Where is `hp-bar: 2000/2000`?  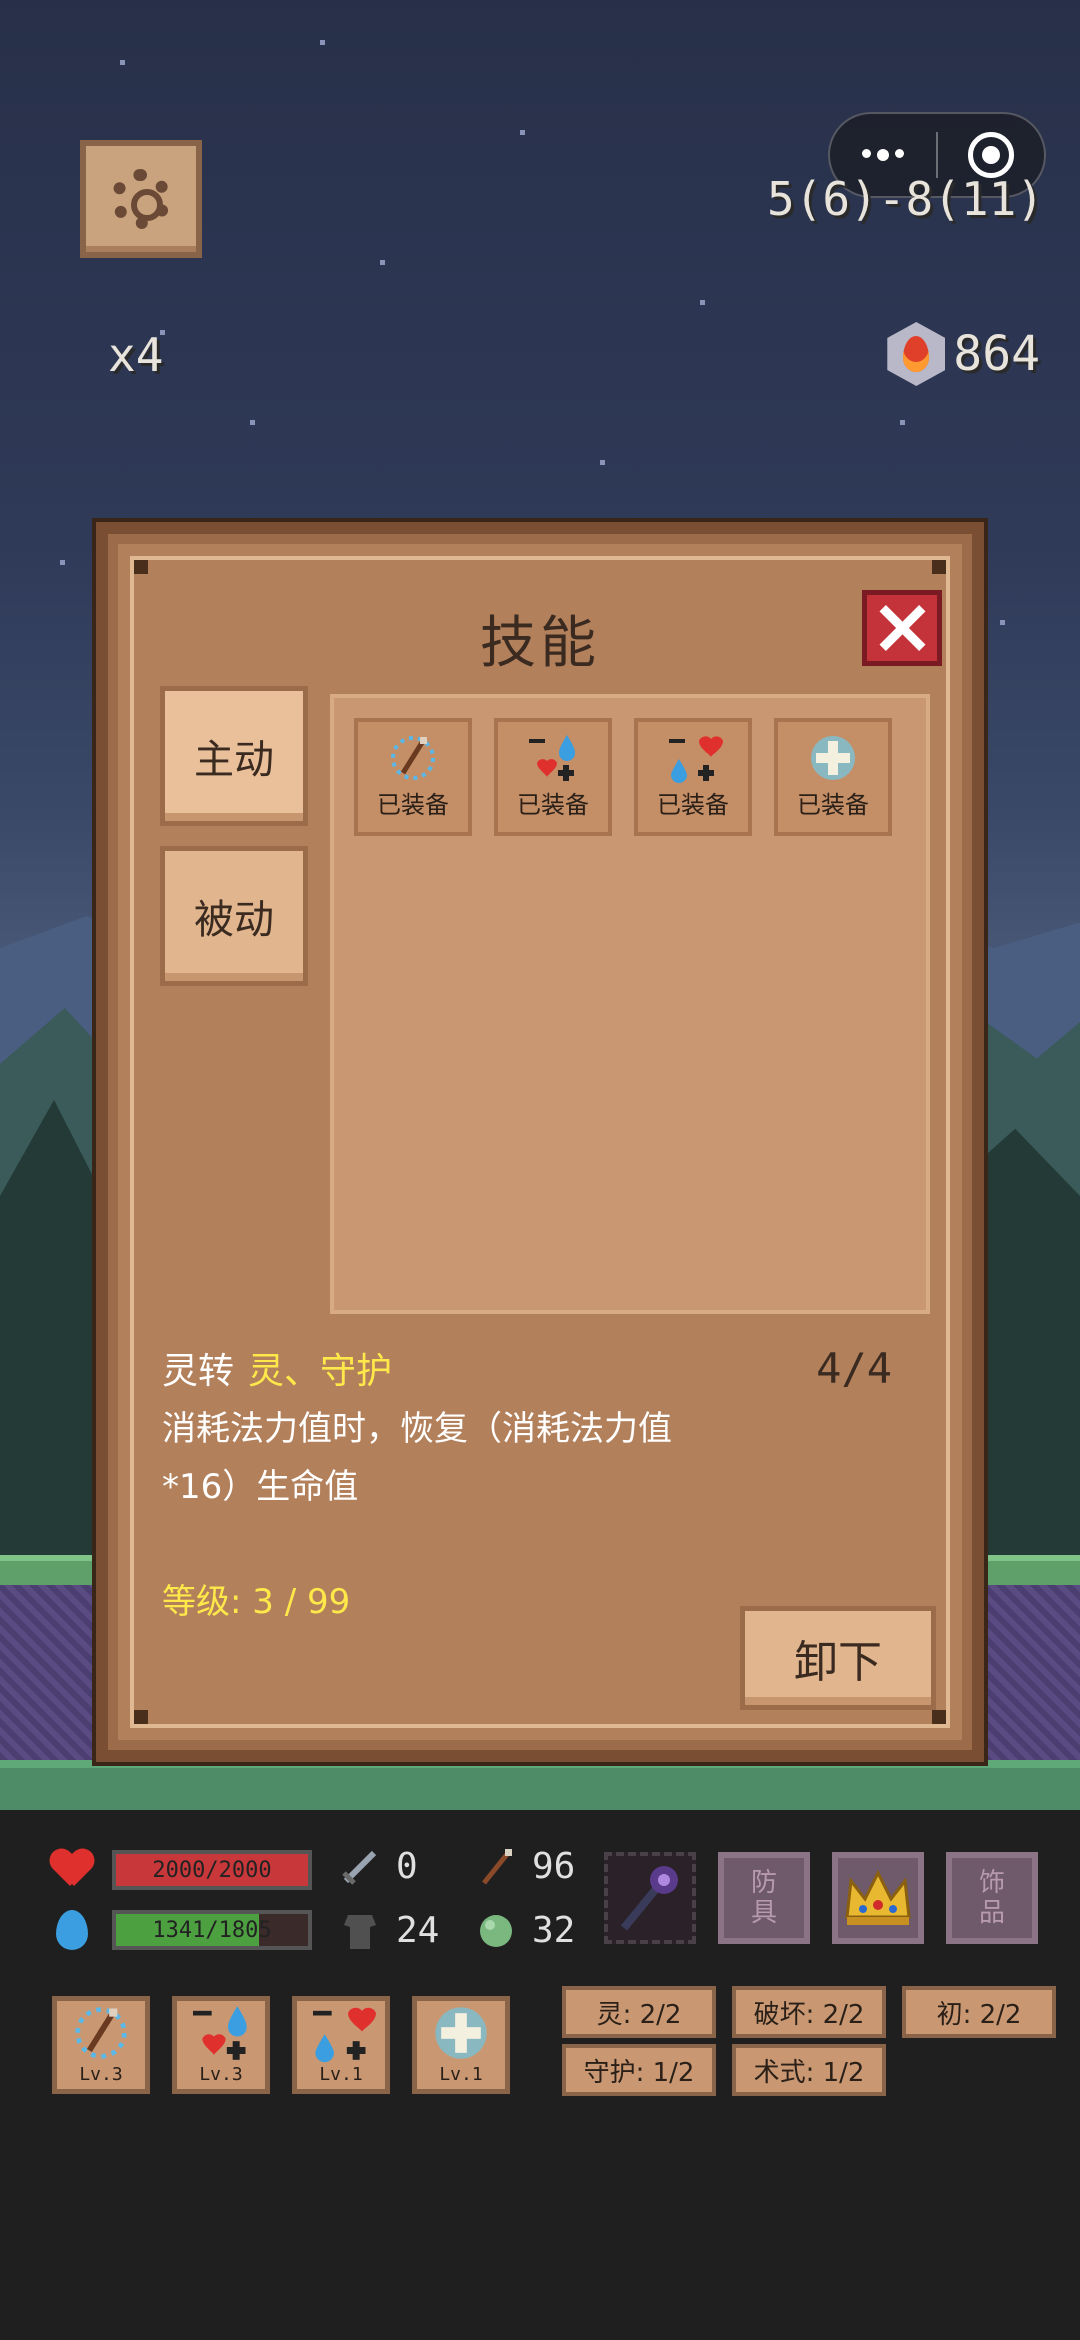 hp-bar: 2000/2000 is located at coordinates (212, 1870).